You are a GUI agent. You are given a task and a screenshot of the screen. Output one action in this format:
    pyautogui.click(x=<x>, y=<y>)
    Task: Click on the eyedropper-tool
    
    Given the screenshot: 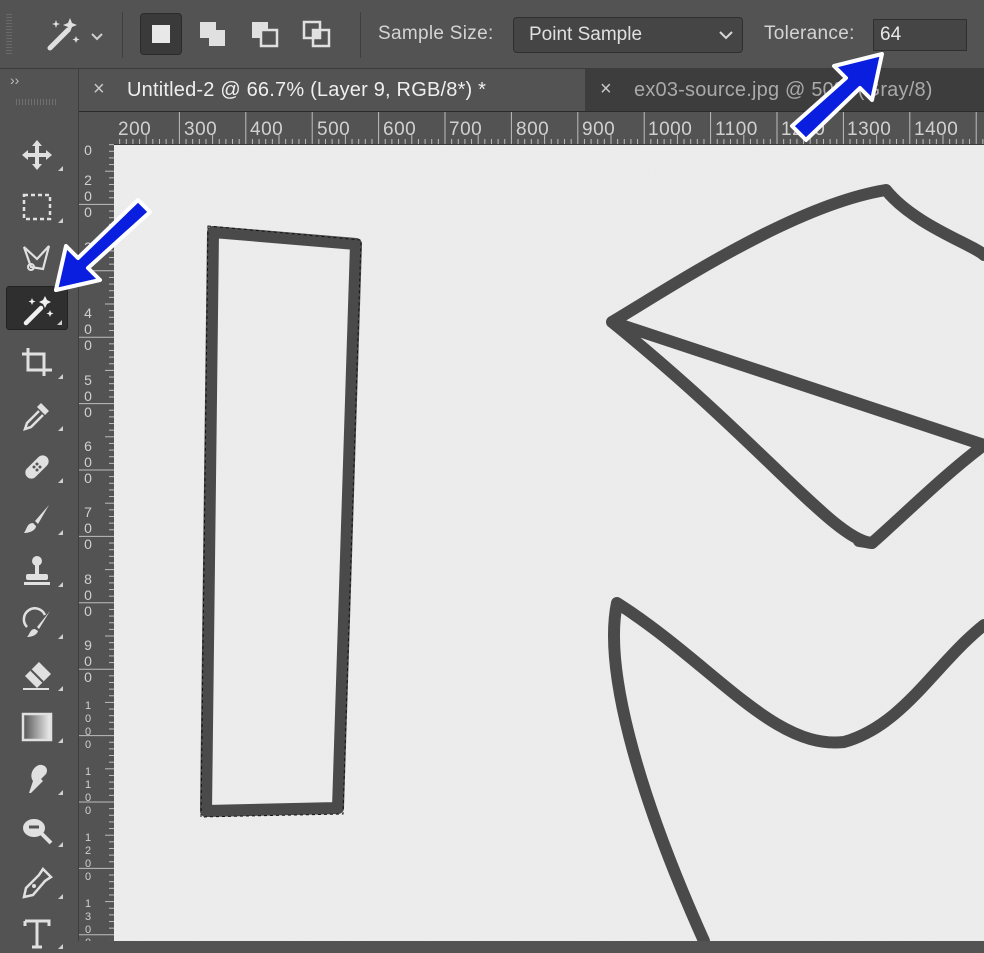 What is the action you would take?
    pyautogui.click(x=37, y=413)
    